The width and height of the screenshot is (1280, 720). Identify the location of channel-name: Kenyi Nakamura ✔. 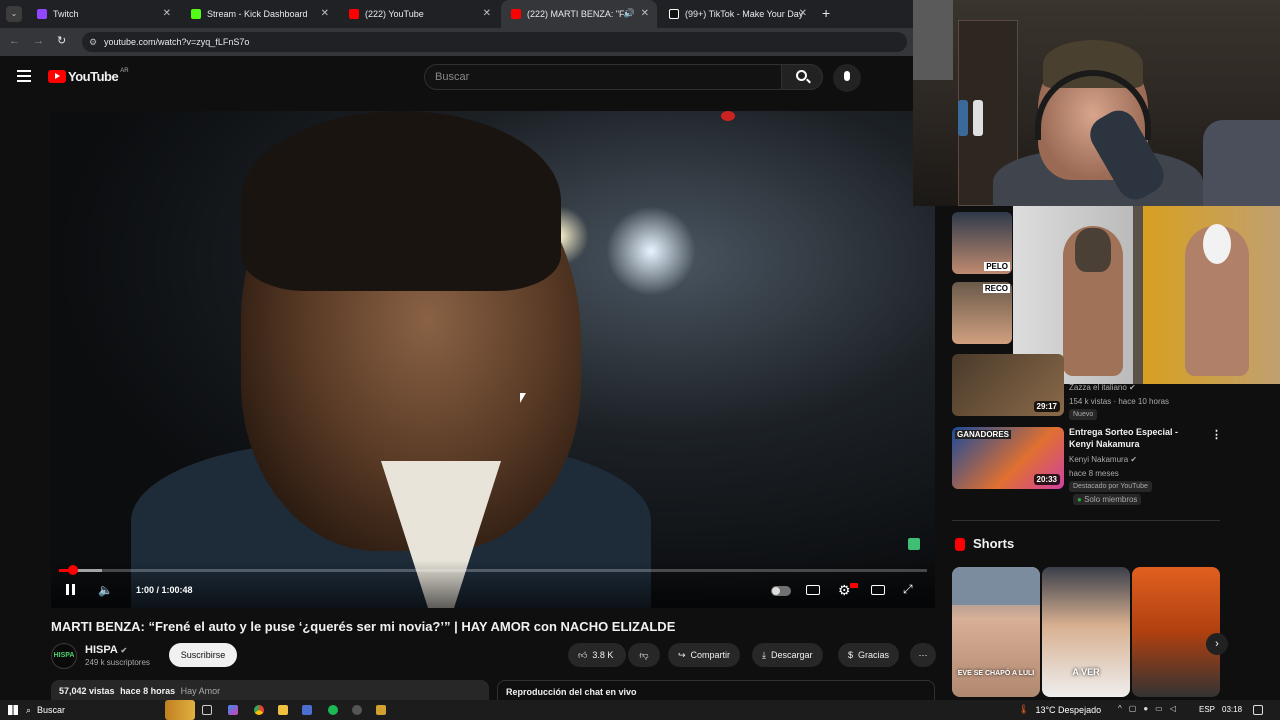
(1103, 459).